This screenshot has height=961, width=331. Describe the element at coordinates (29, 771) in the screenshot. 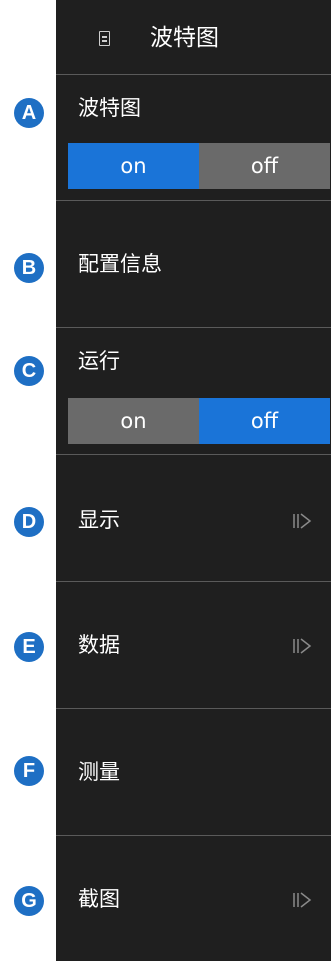

I see `callout-badge-f: F` at that location.